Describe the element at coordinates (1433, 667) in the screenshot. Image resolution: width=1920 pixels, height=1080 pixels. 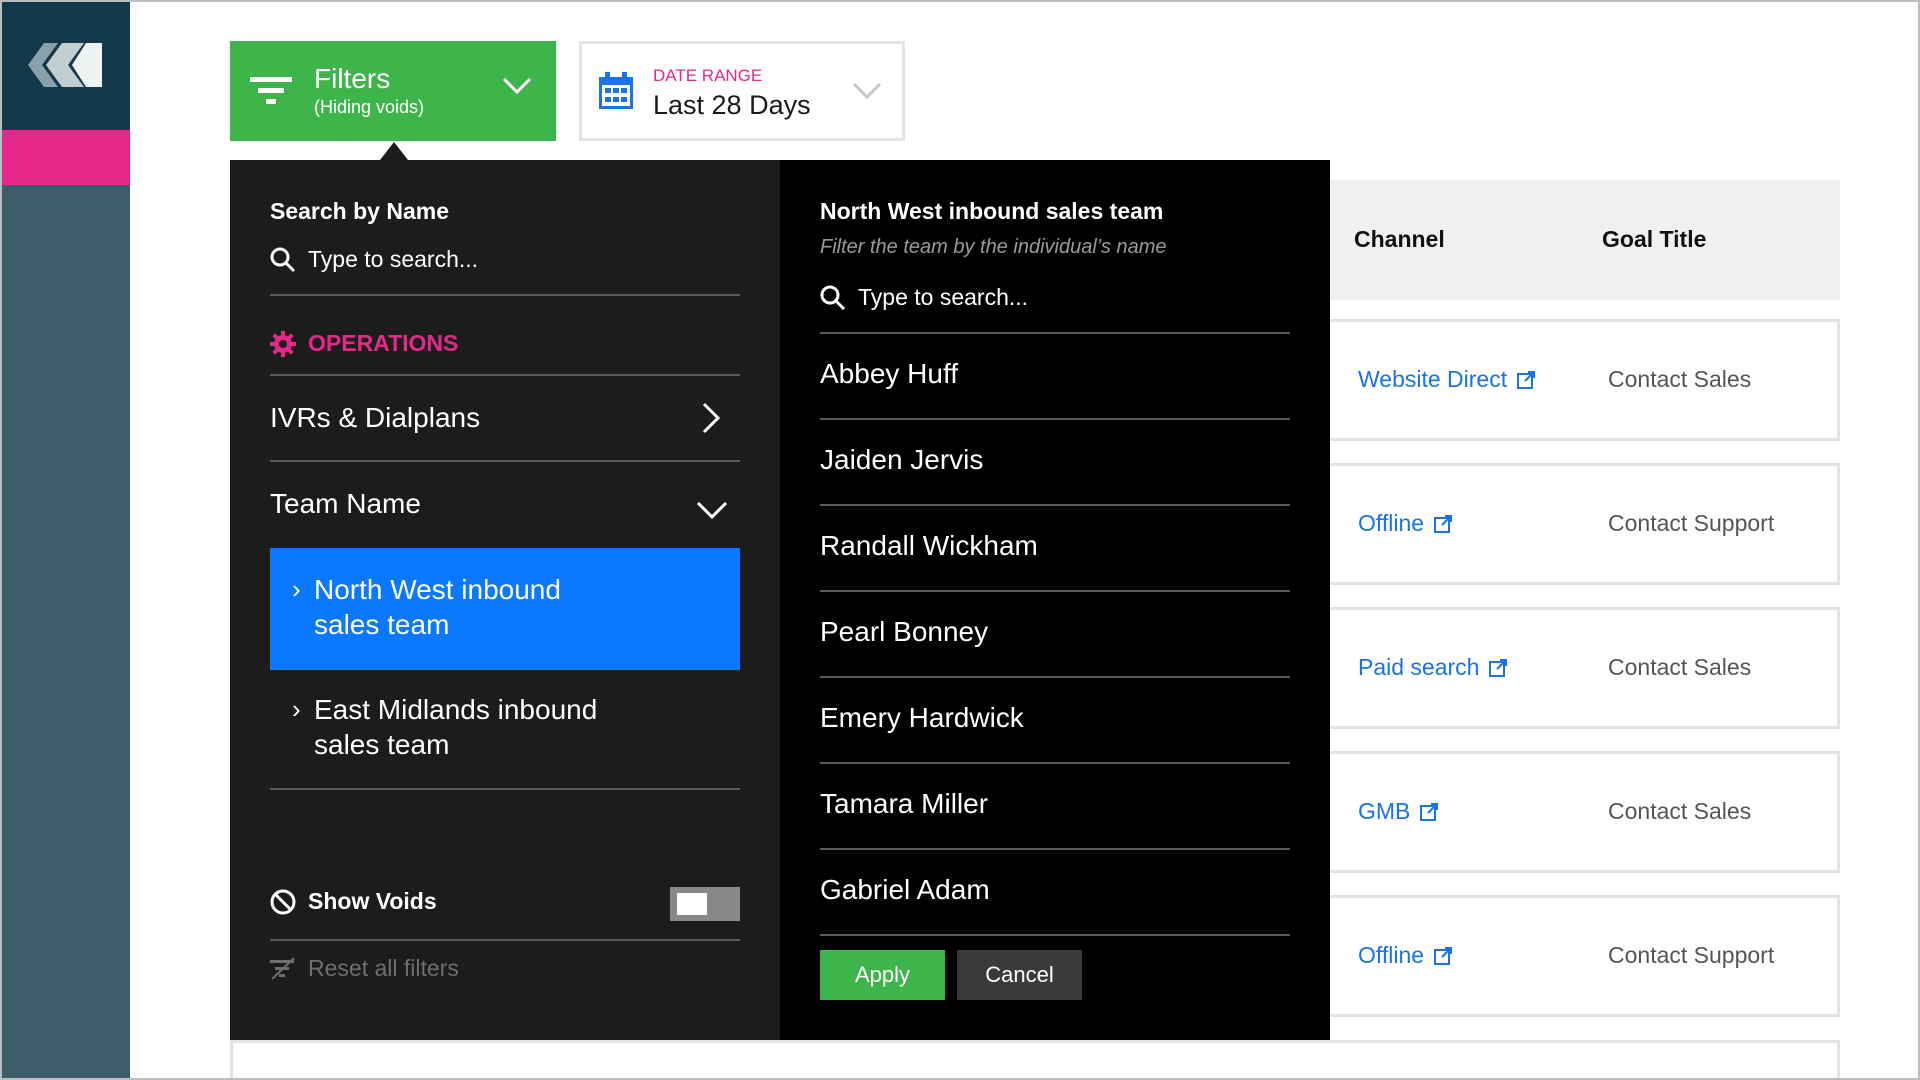
I see `channel-link: Paid search` at that location.